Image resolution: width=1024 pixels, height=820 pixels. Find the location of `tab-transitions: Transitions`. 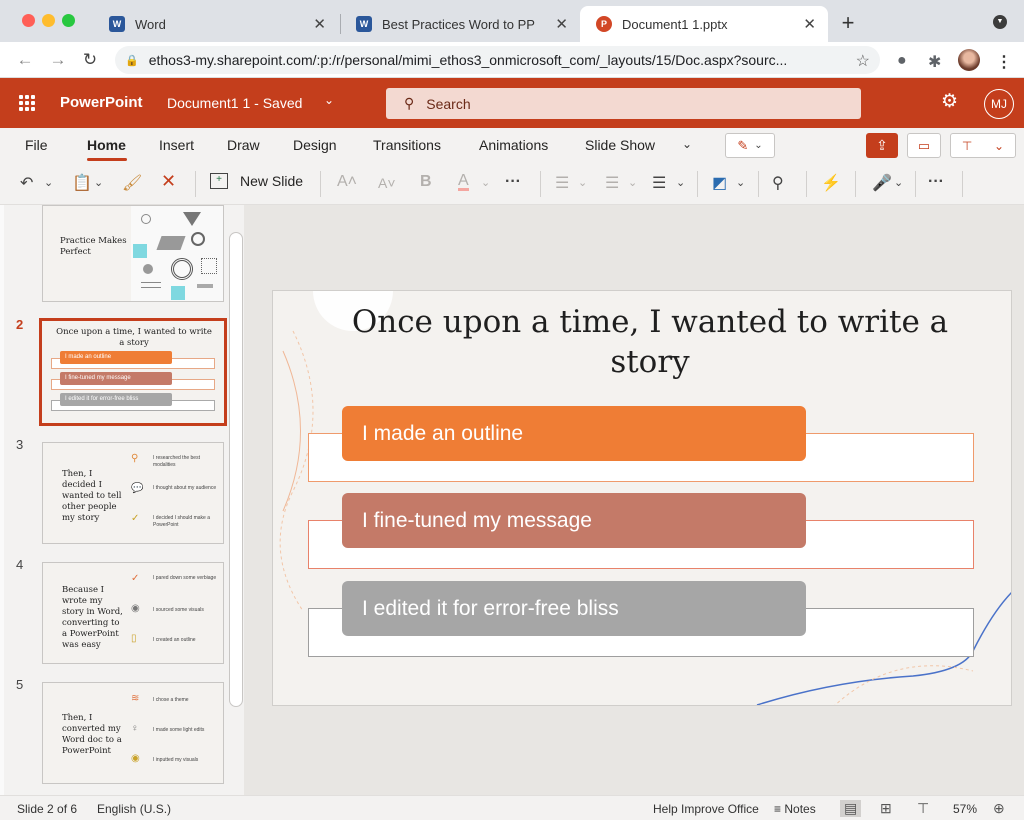

tab-transitions: Transitions is located at coordinates (407, 145).